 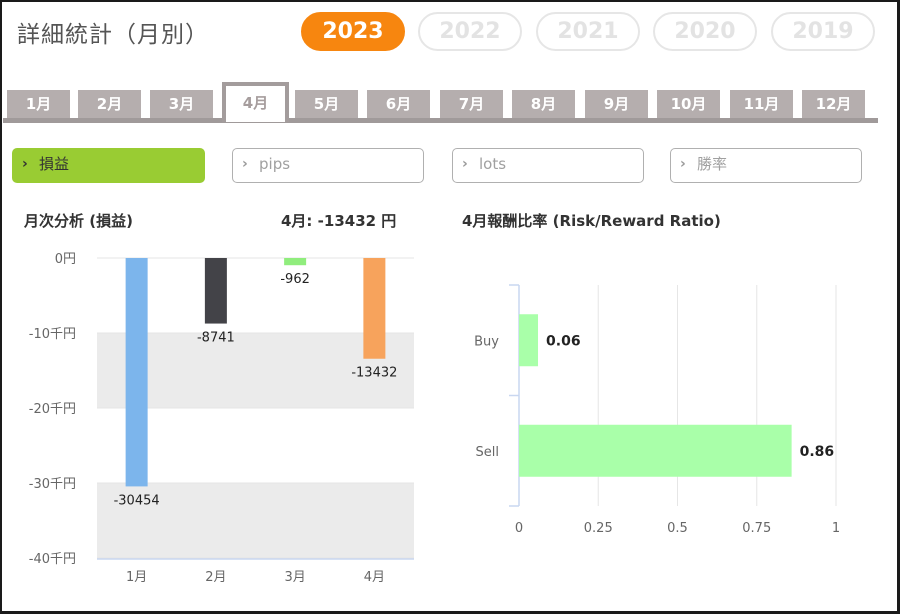 What do you see at coordinates (836, 528) in the screenshot?
I see `x-tick-label: 1` at bounding box center [836, 528].